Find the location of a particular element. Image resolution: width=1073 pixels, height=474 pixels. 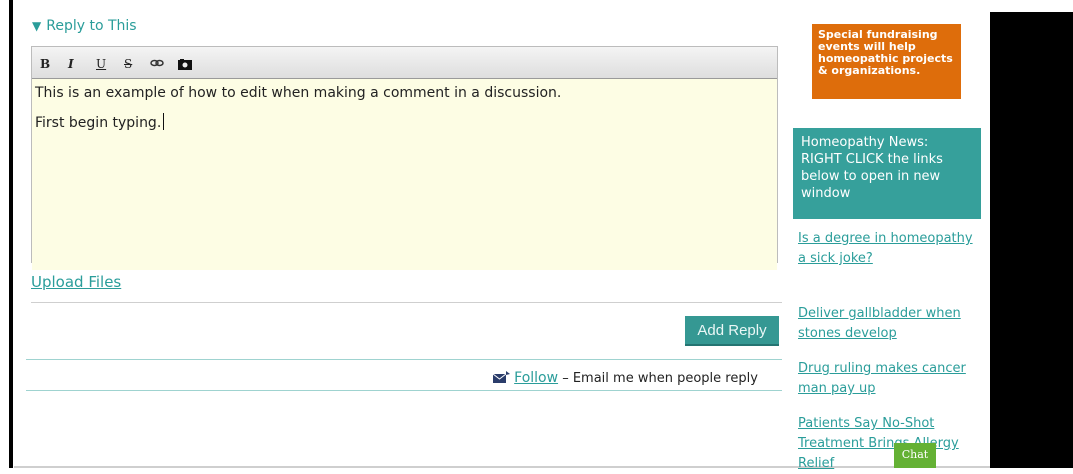

link-icon is located at coordinates (157, 64).